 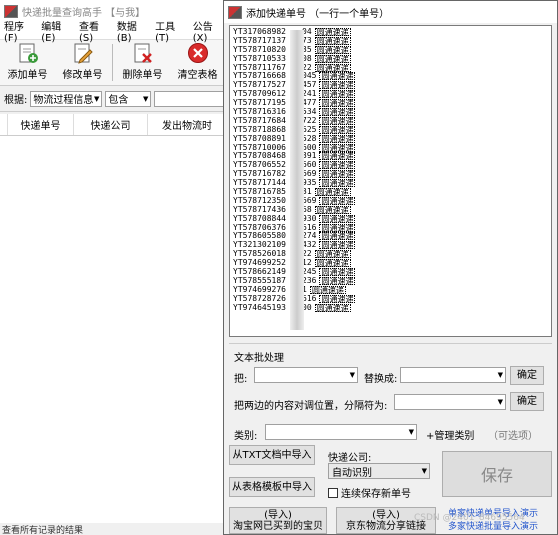 I want to click on category-select: ▼, so click(x=341, y=432).